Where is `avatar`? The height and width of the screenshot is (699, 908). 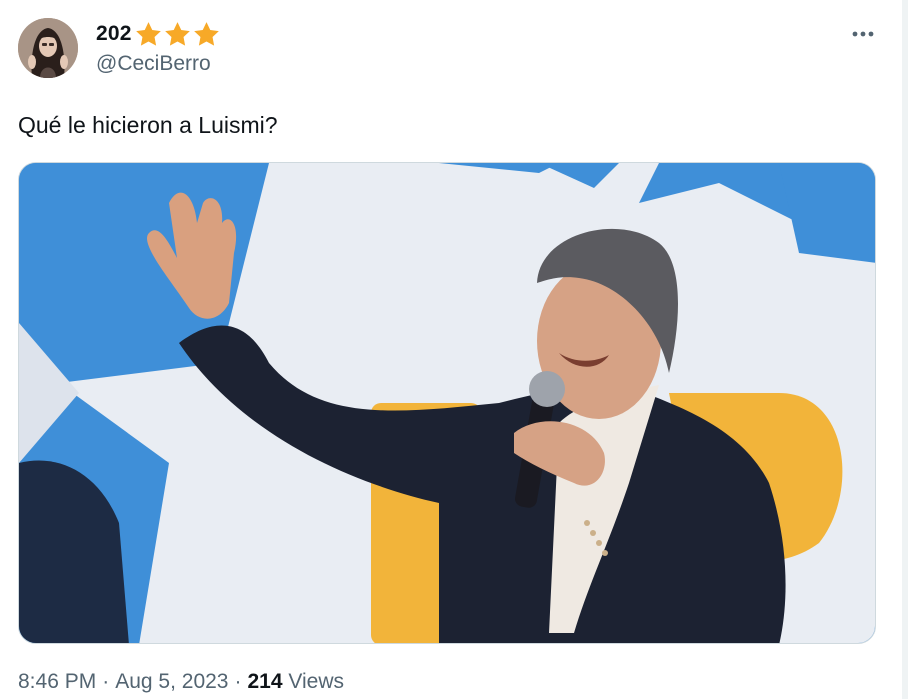 avatar is located at coordinates (48, 48).